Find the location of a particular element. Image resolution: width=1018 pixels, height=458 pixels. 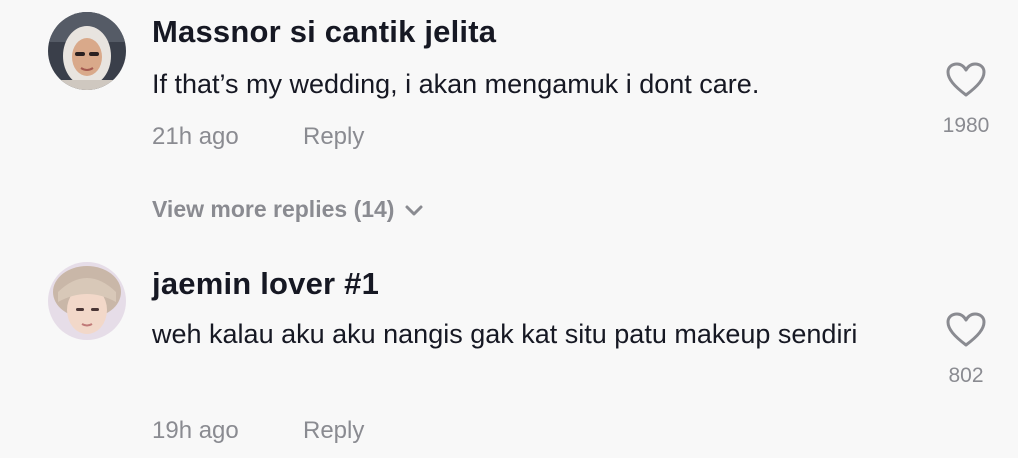

like-count: 1980 is located at coordinates (966, 125).